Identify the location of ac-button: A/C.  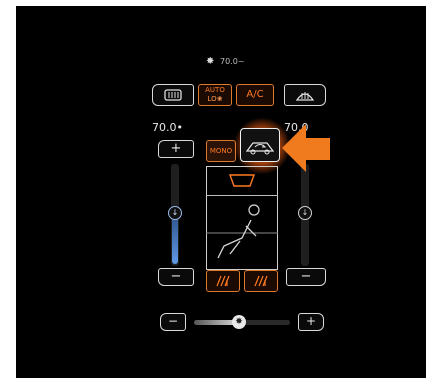
(255, 95).